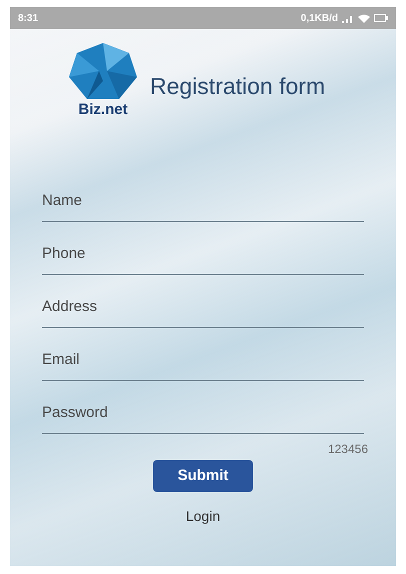 This screenshot has height=574, width=406. I want to click on text-field: Address, so click(203, 301).